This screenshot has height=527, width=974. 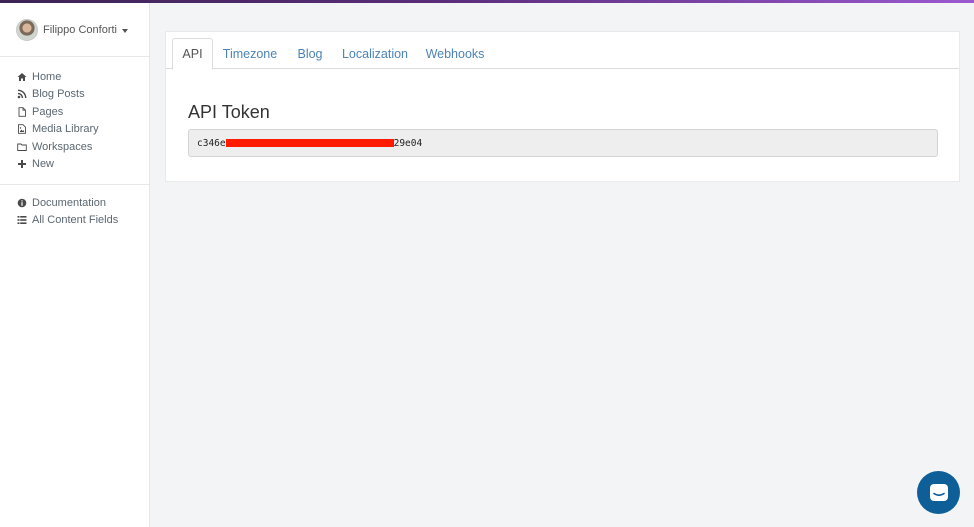 What do you see at coordinates (229, 112) in the screenshot?
I see `api-token-heading: API Token` at bounding box center [229, 112].